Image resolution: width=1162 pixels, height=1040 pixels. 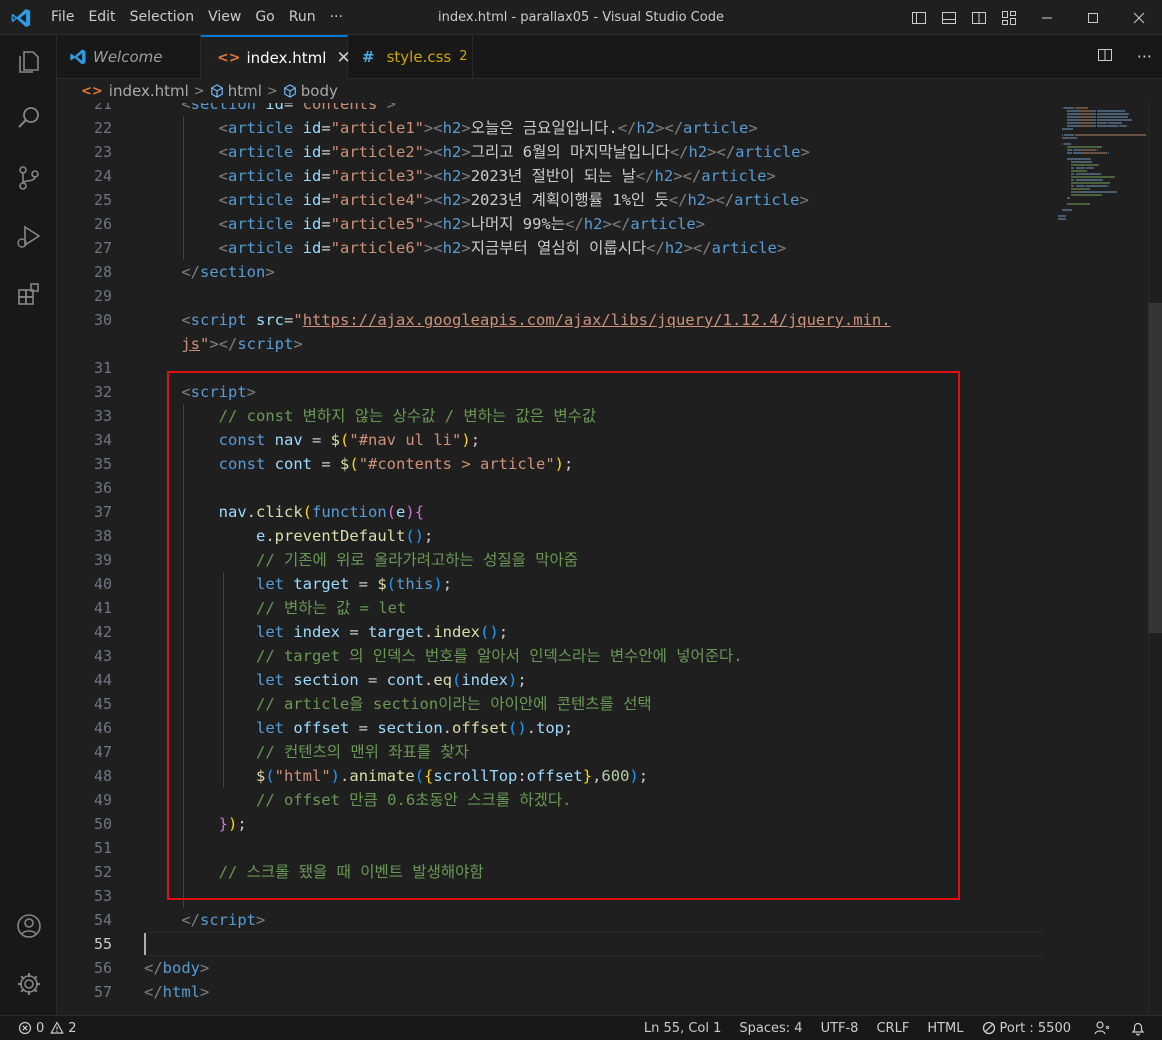 What do you see at coordinates (29, 178) in the screenshot?
I see `source-control-icon` at bounding box center [29, 178].